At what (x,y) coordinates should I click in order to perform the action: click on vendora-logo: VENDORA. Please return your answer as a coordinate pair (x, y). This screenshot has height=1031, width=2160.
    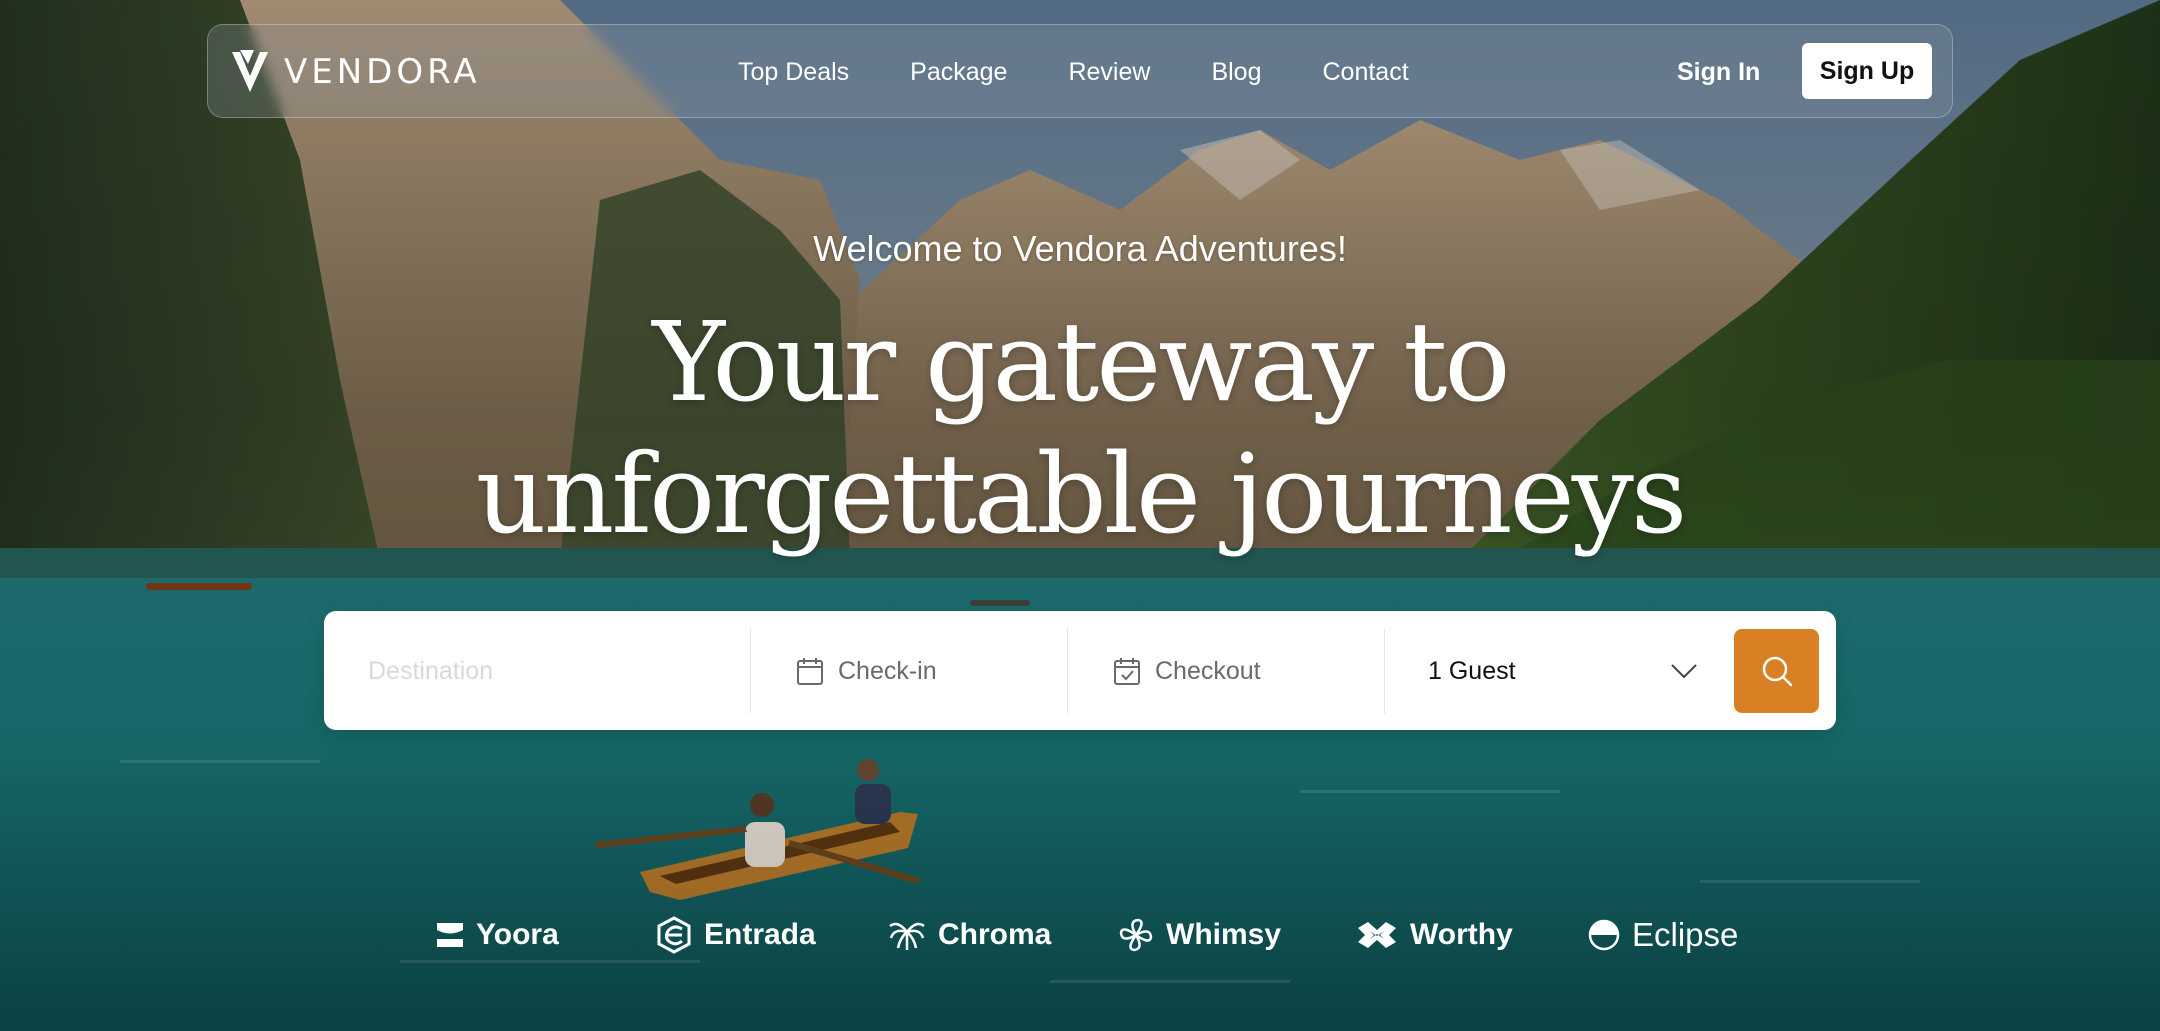
    Looking at the image, I should click on (355, 72).